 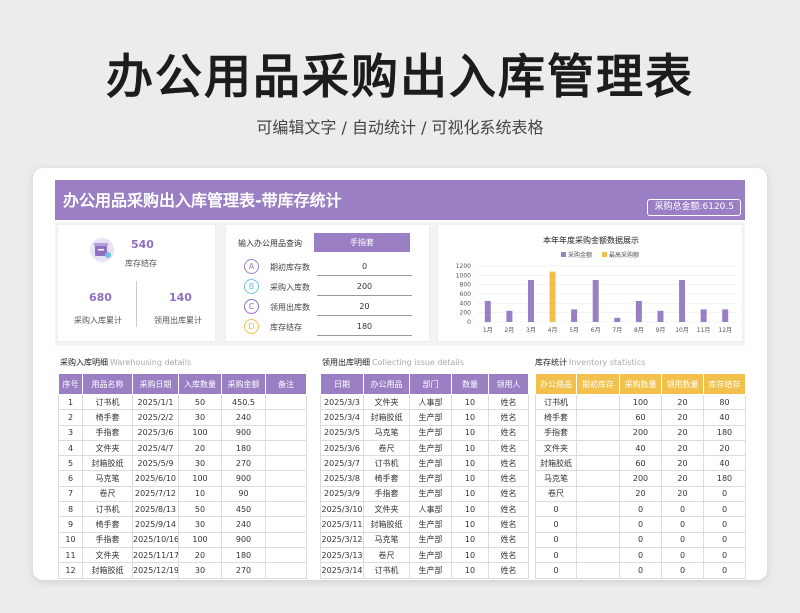 I want to click on purchase-table-cell: 450.5, so click(x=243, y=402).